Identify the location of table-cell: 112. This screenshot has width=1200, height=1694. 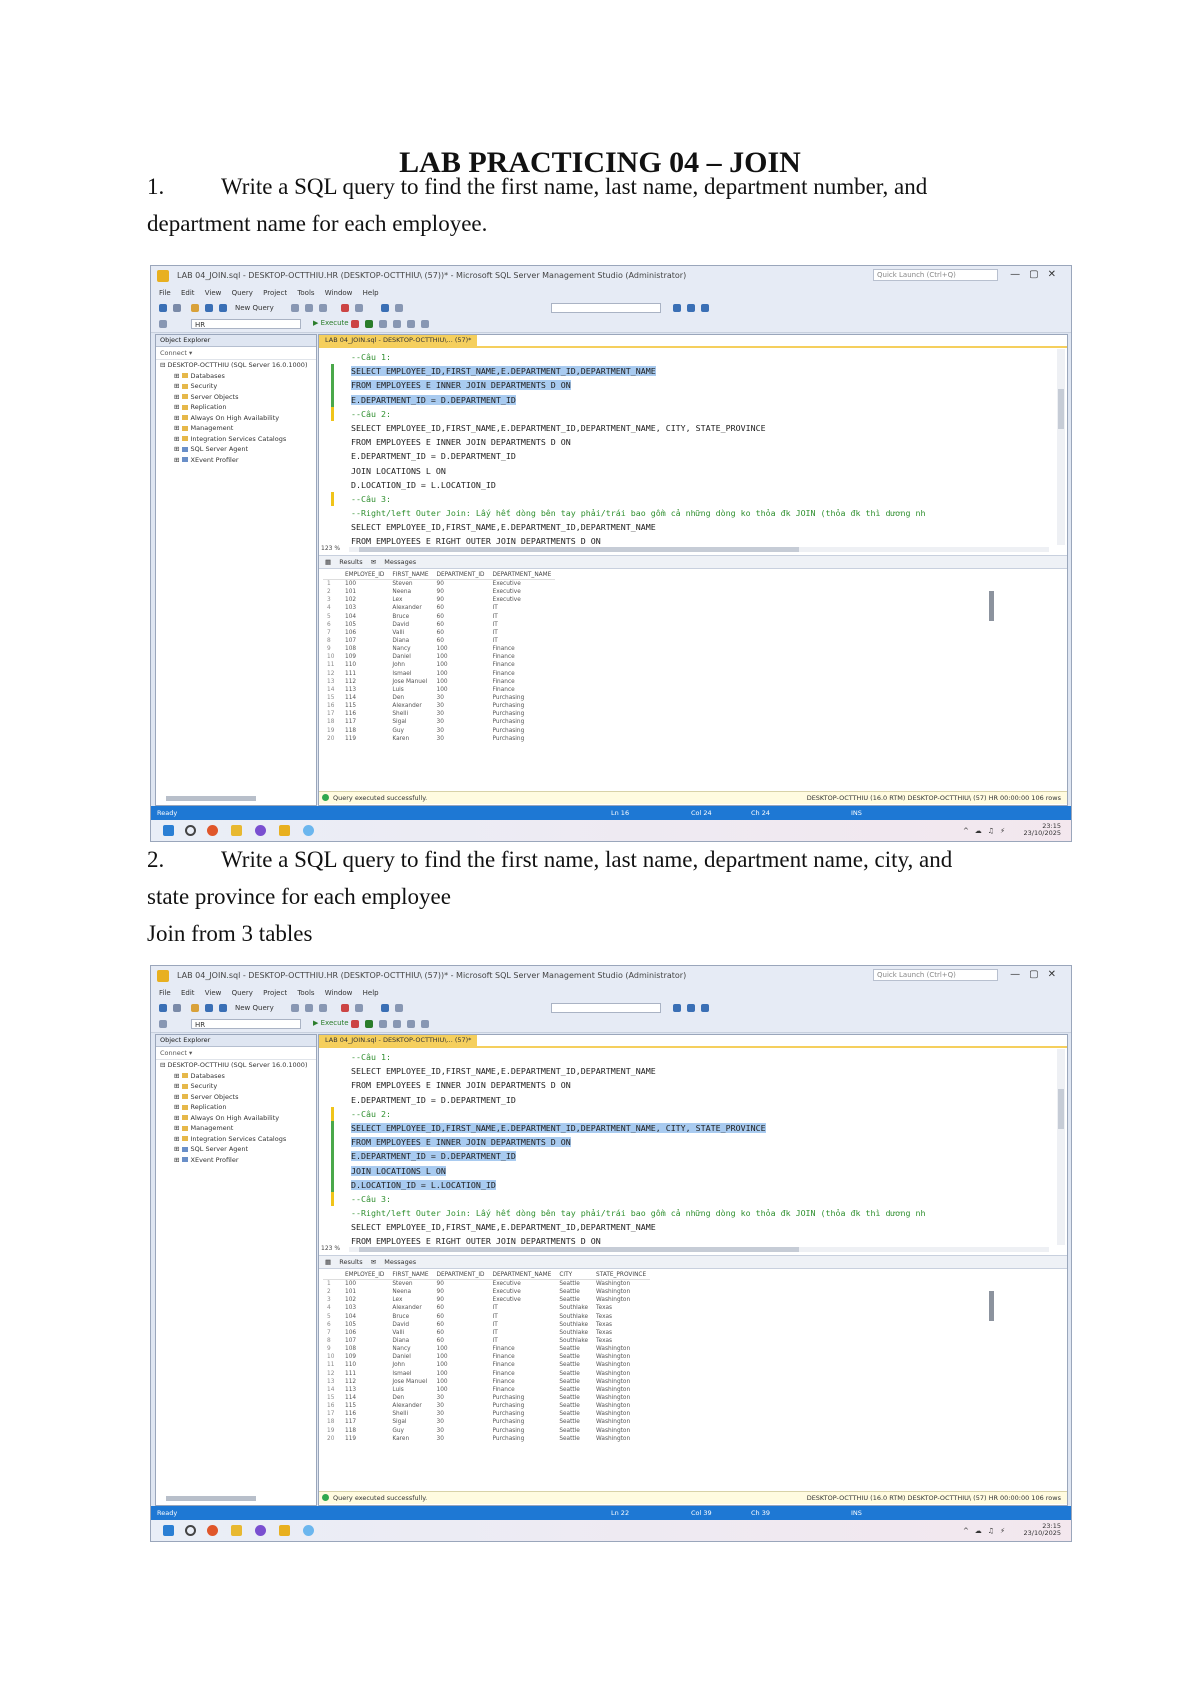
(364, 1382).